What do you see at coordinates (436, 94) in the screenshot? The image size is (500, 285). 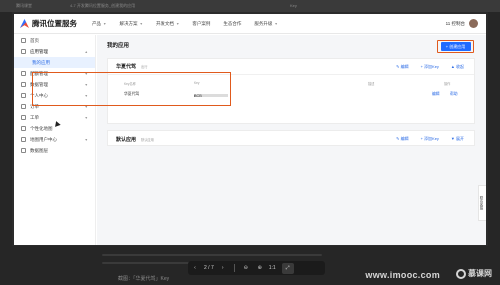 I see `edit-key-link: 编辑` at bounding box center [436, 94].